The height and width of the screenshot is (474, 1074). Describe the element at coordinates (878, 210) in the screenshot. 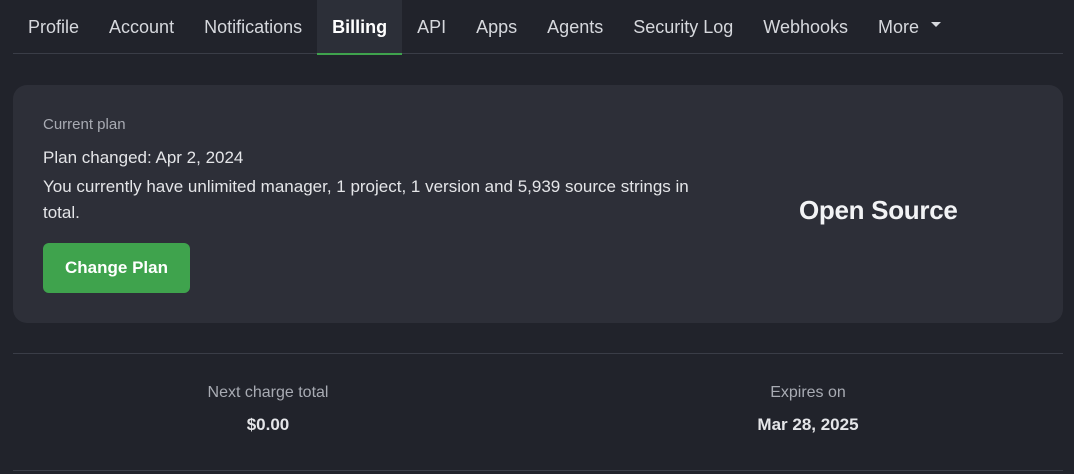

I see `plan-name: Open Source` at that location.